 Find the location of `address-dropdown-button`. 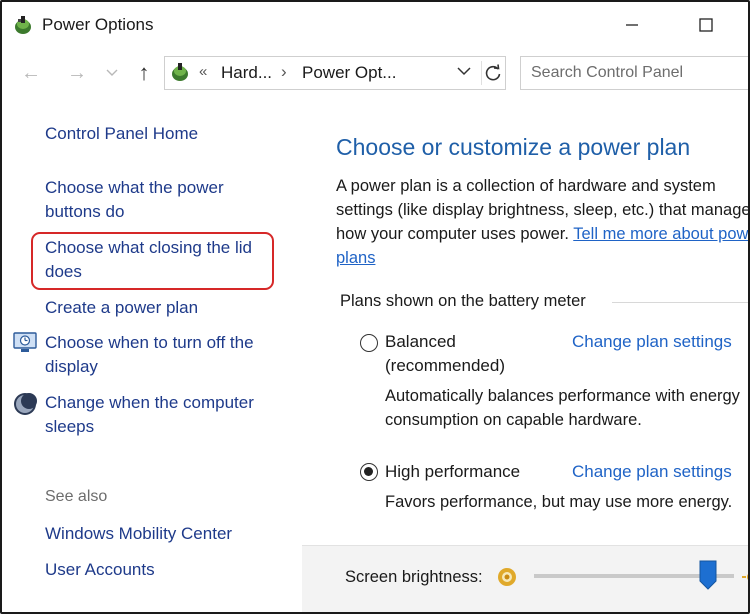

address-dropdown-button is located at coordinates (465, 73).